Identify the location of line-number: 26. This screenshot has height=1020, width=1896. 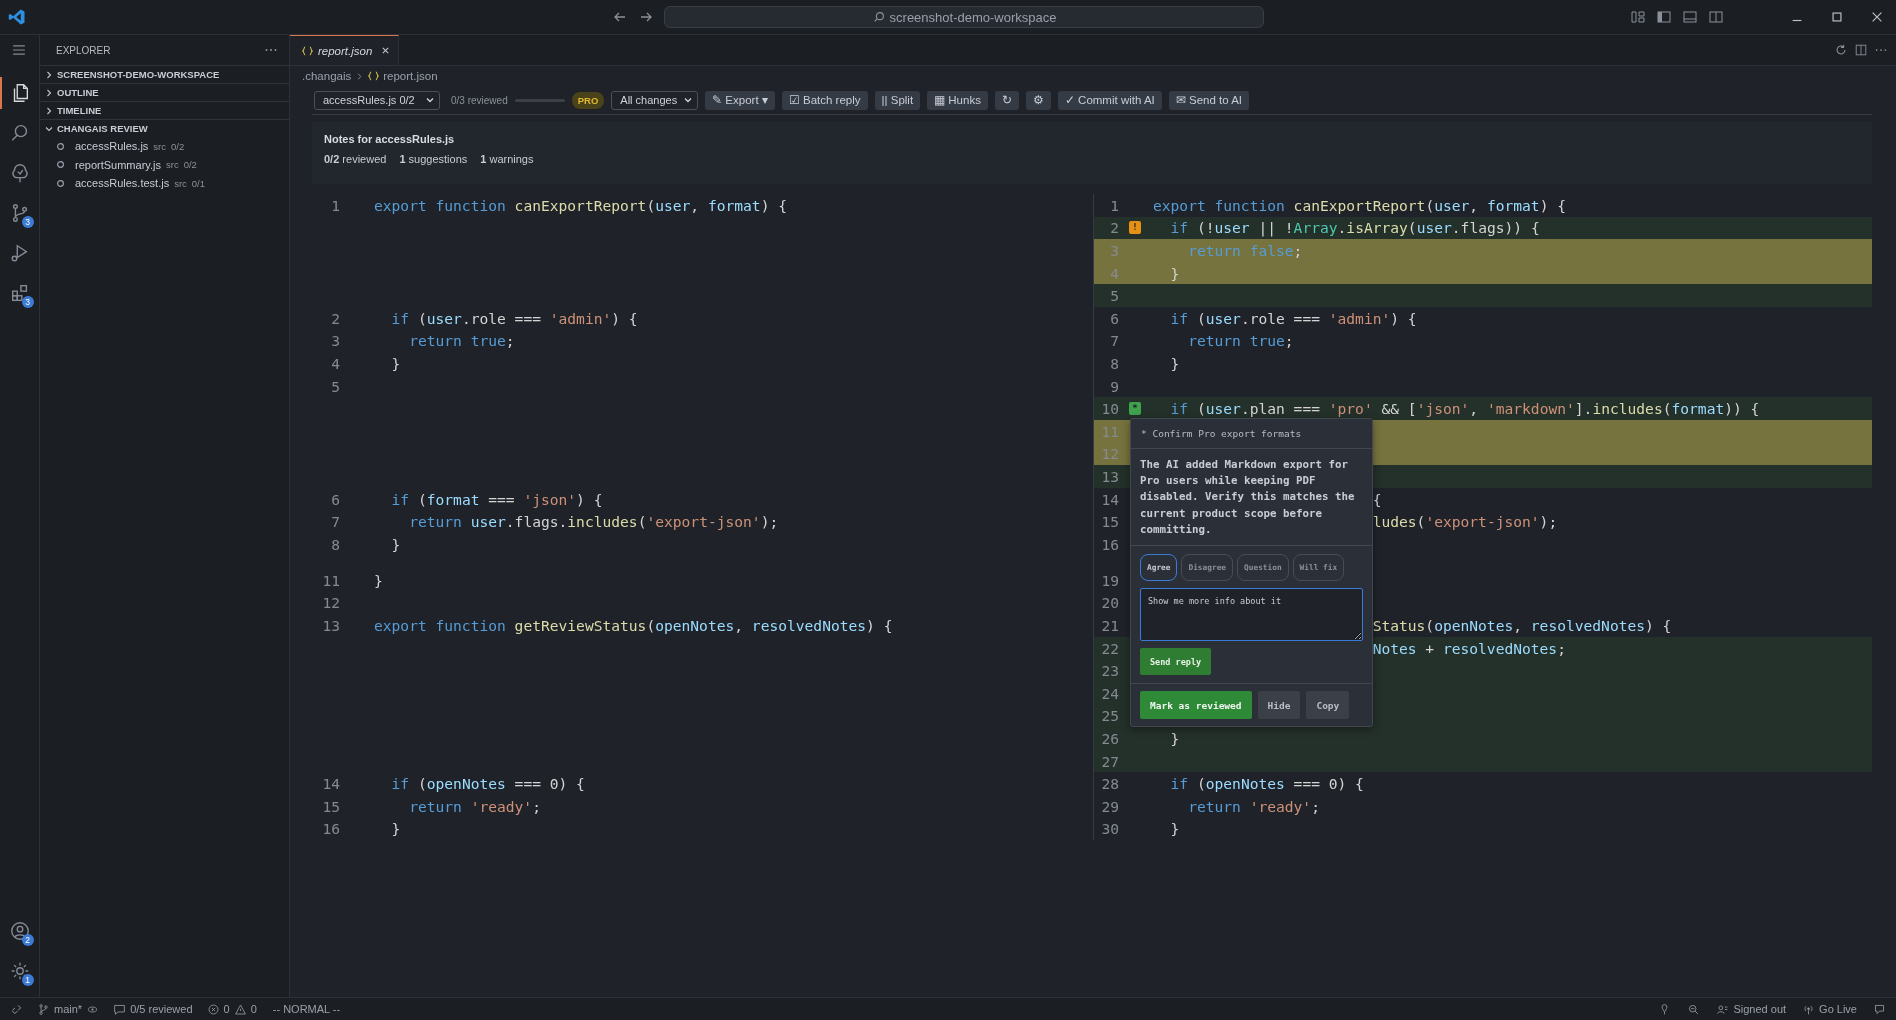
(1109, 739).